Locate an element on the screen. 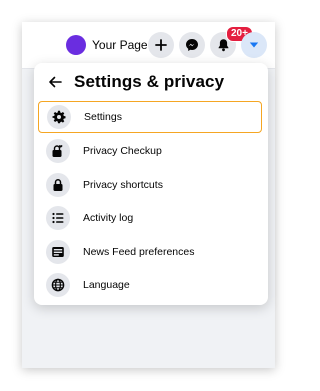 The image size is (320, 391). back-arrow-icon is located at coordinates (55, 82).